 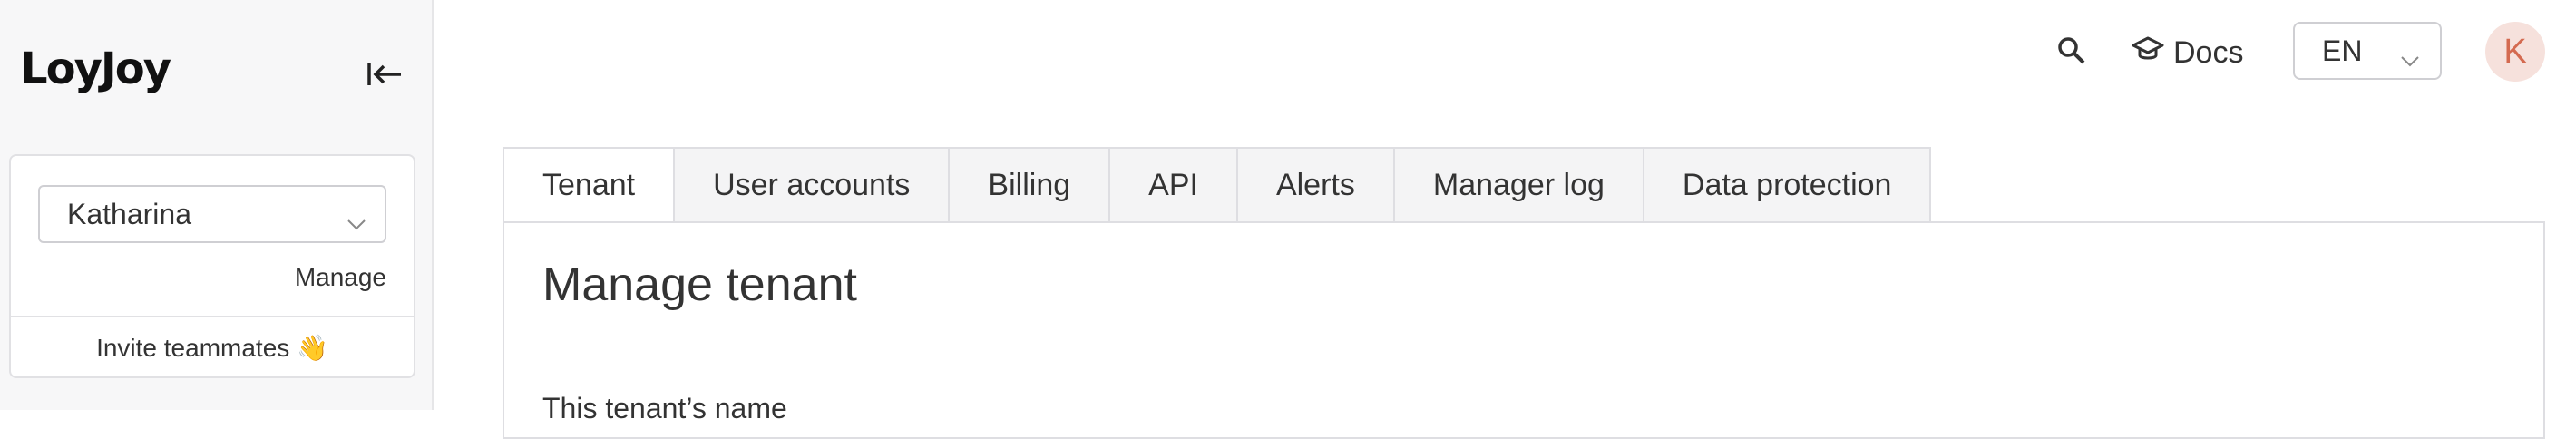 What do you see at coordinates (2367, 51) in the screenshot?
I see `language-select: EN` at bounding box center [2367, 51].